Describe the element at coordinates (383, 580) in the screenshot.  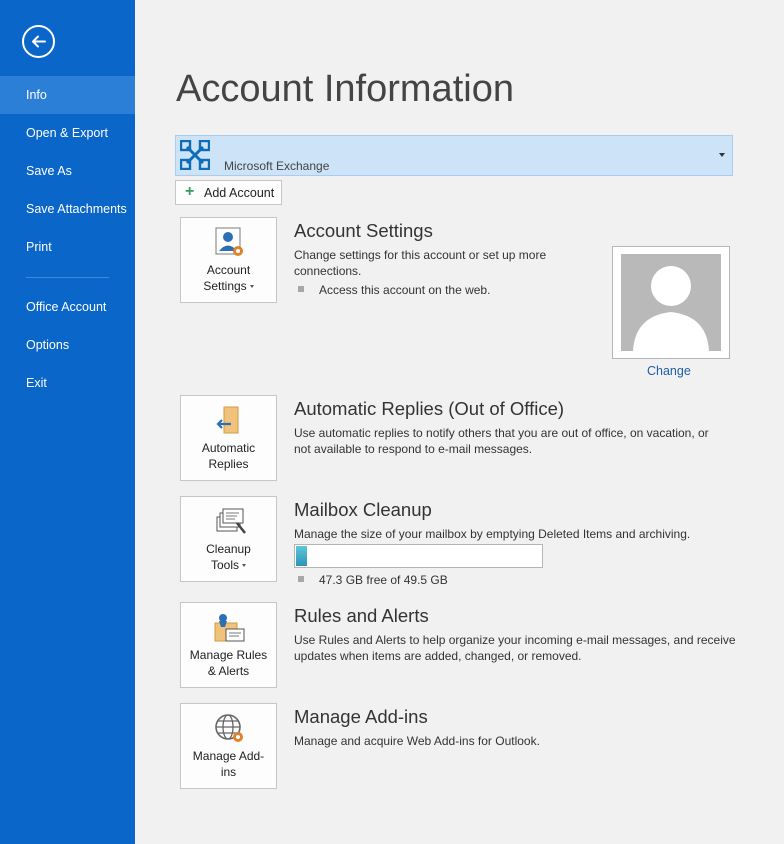
I see `storage-text: 47.3 GB free of 49.5 GB` at that location.